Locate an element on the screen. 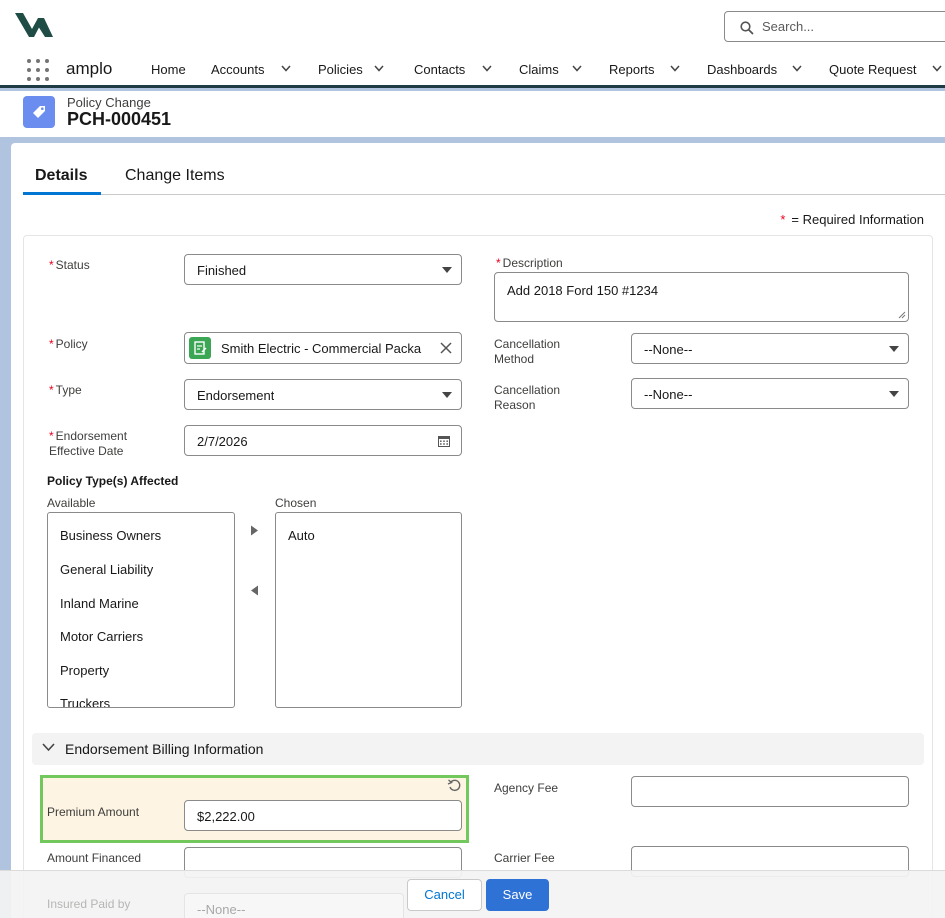 The image size is (945, 918). insured-paid-by-label: Insured Paid by is located at coordinates (89, 904).